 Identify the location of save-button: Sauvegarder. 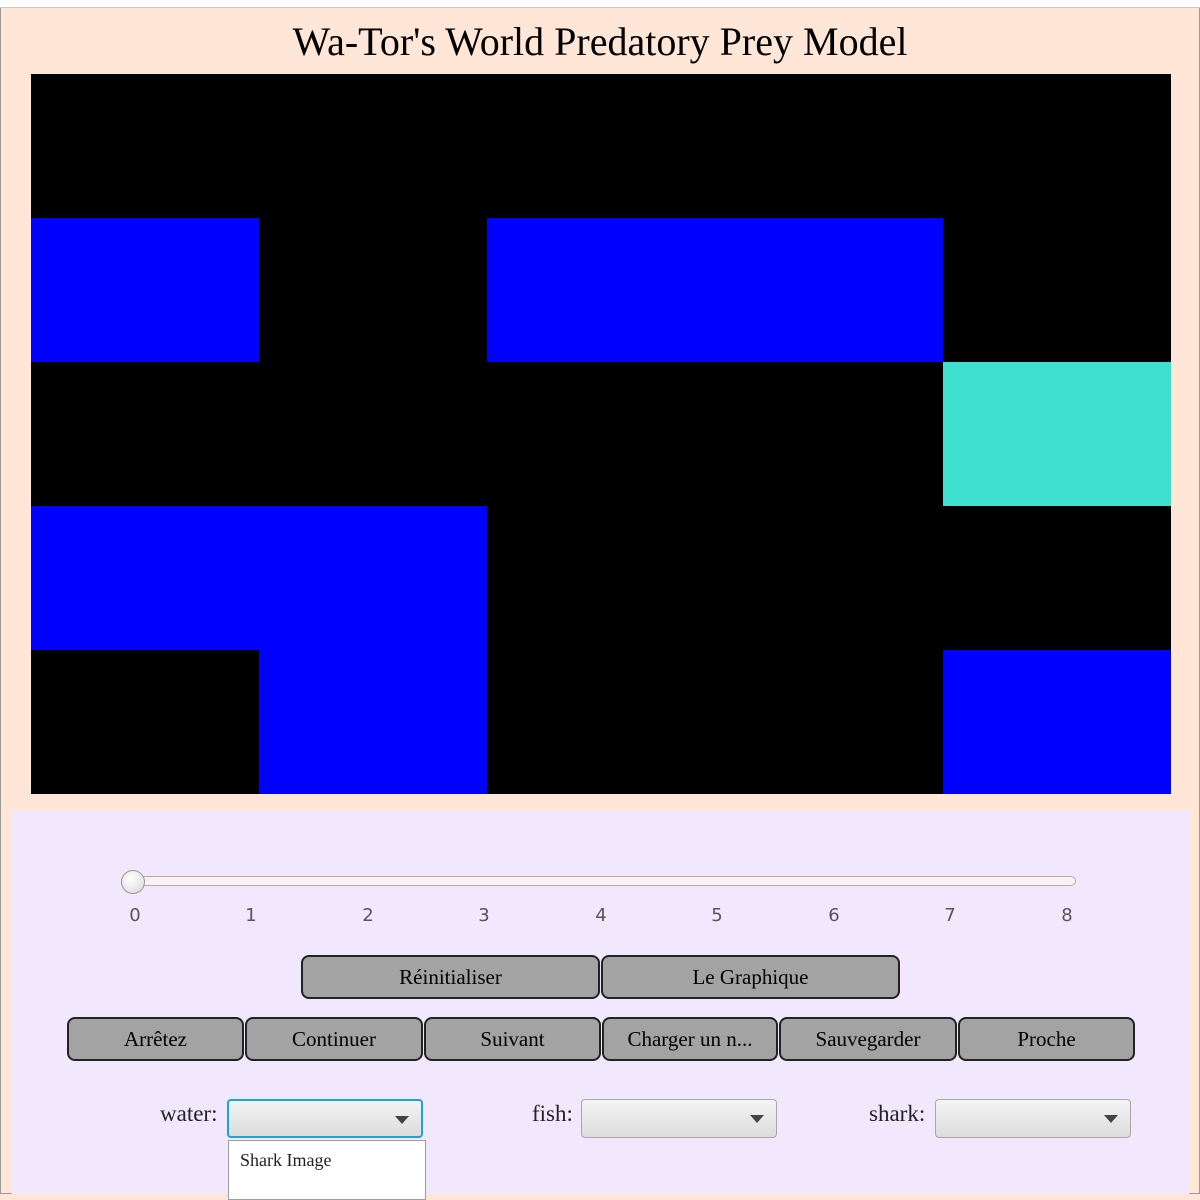
(868, 1039).